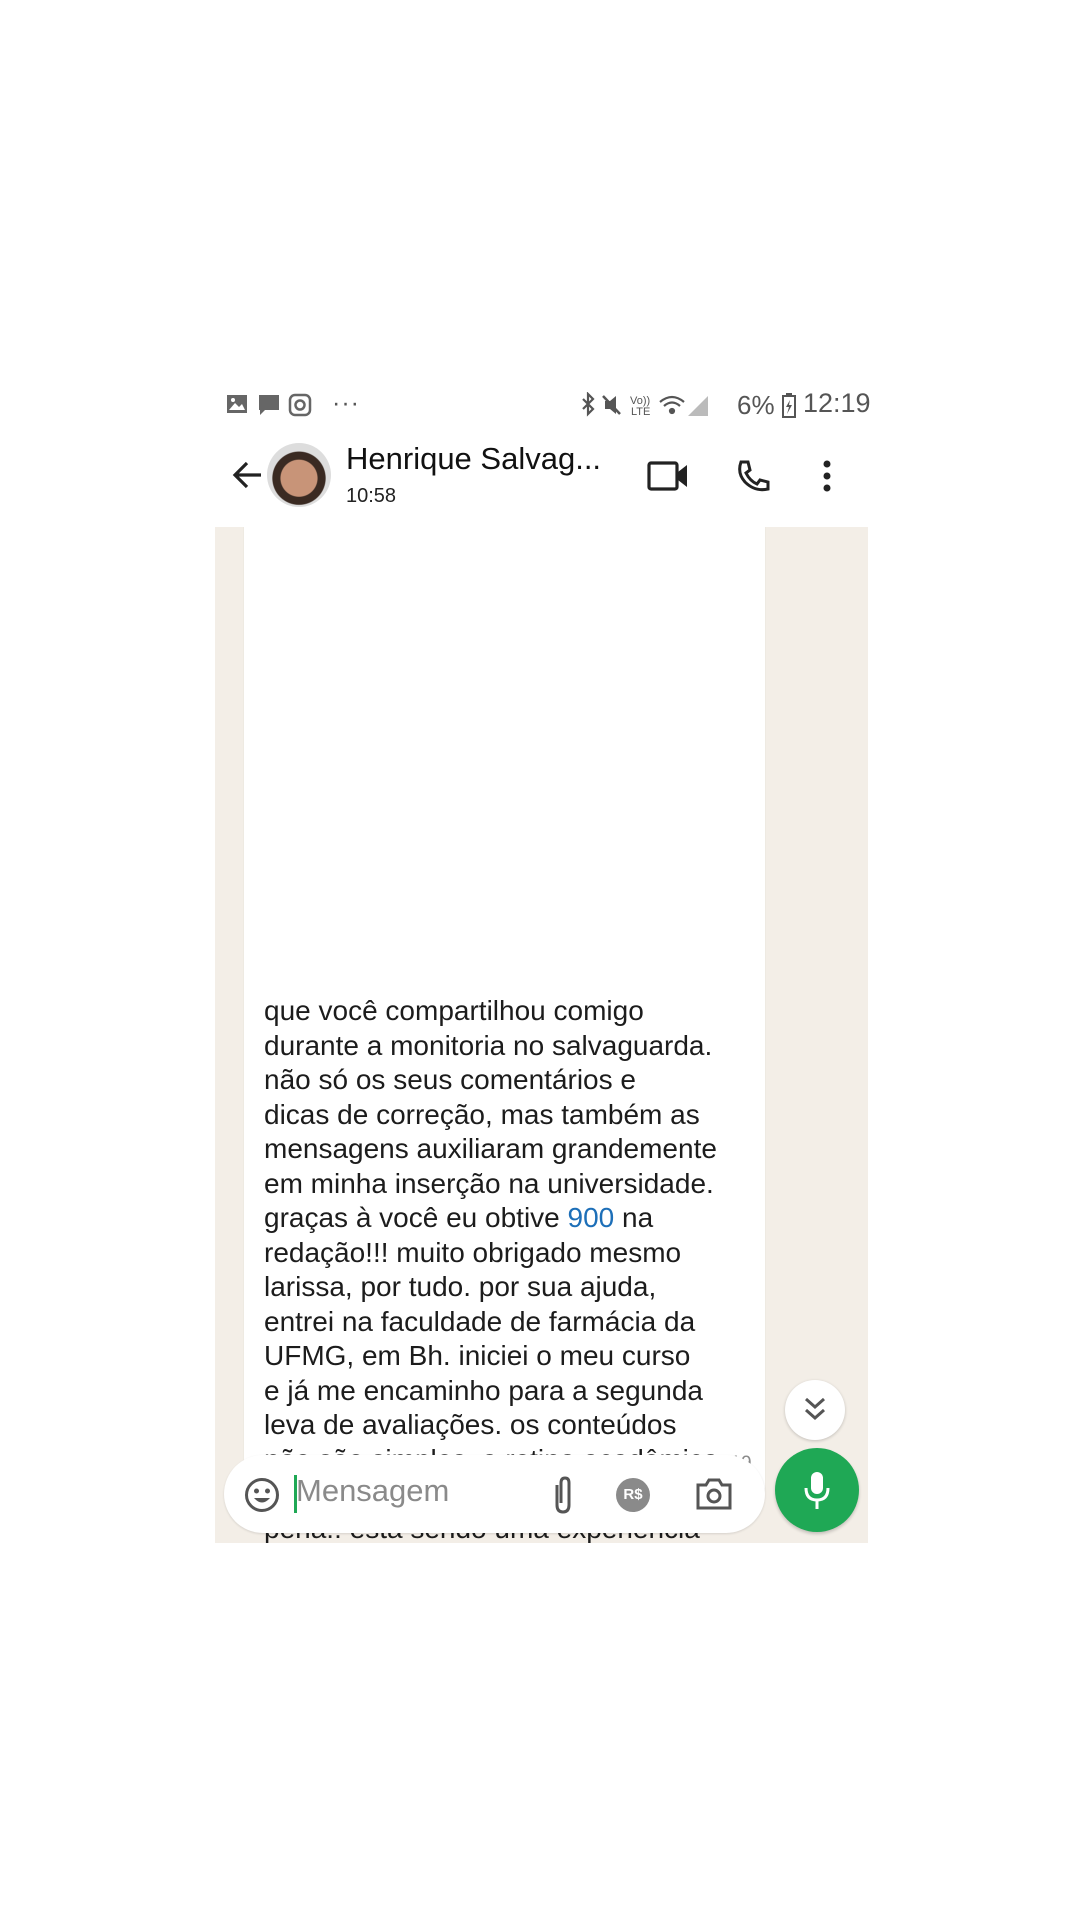 The height and width of the screenshot is (1920, 1080). I want to click on status-bar: ··· Vo)) LTE 6% 12:19, so click(543, 405).